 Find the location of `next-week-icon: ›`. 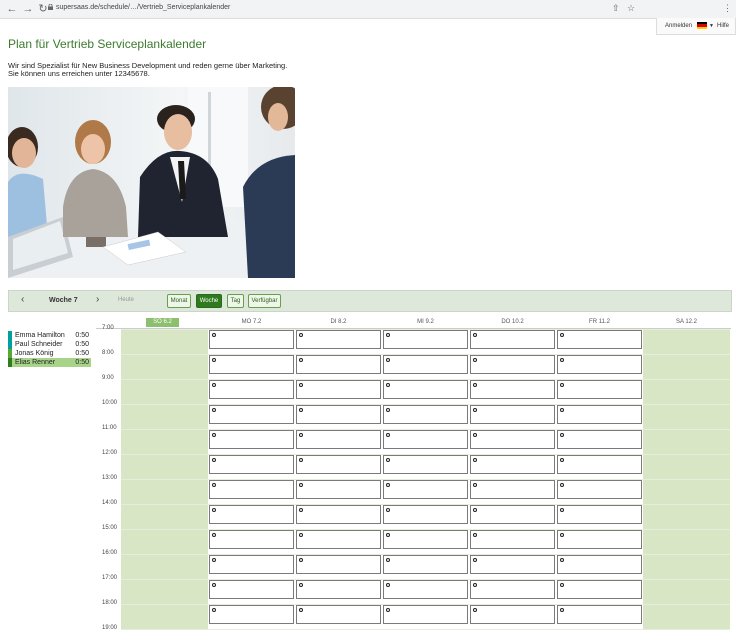

next-week-icon: › is located at coordinates (97, 299).